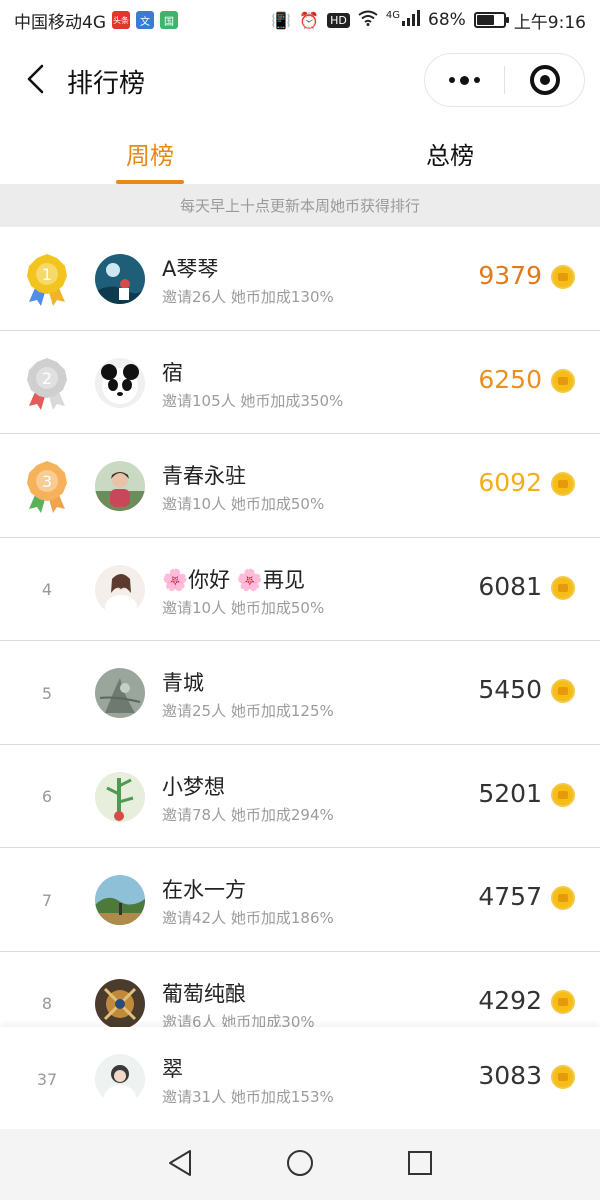  I want to click on user-name: 翠, so click(172, 1069).